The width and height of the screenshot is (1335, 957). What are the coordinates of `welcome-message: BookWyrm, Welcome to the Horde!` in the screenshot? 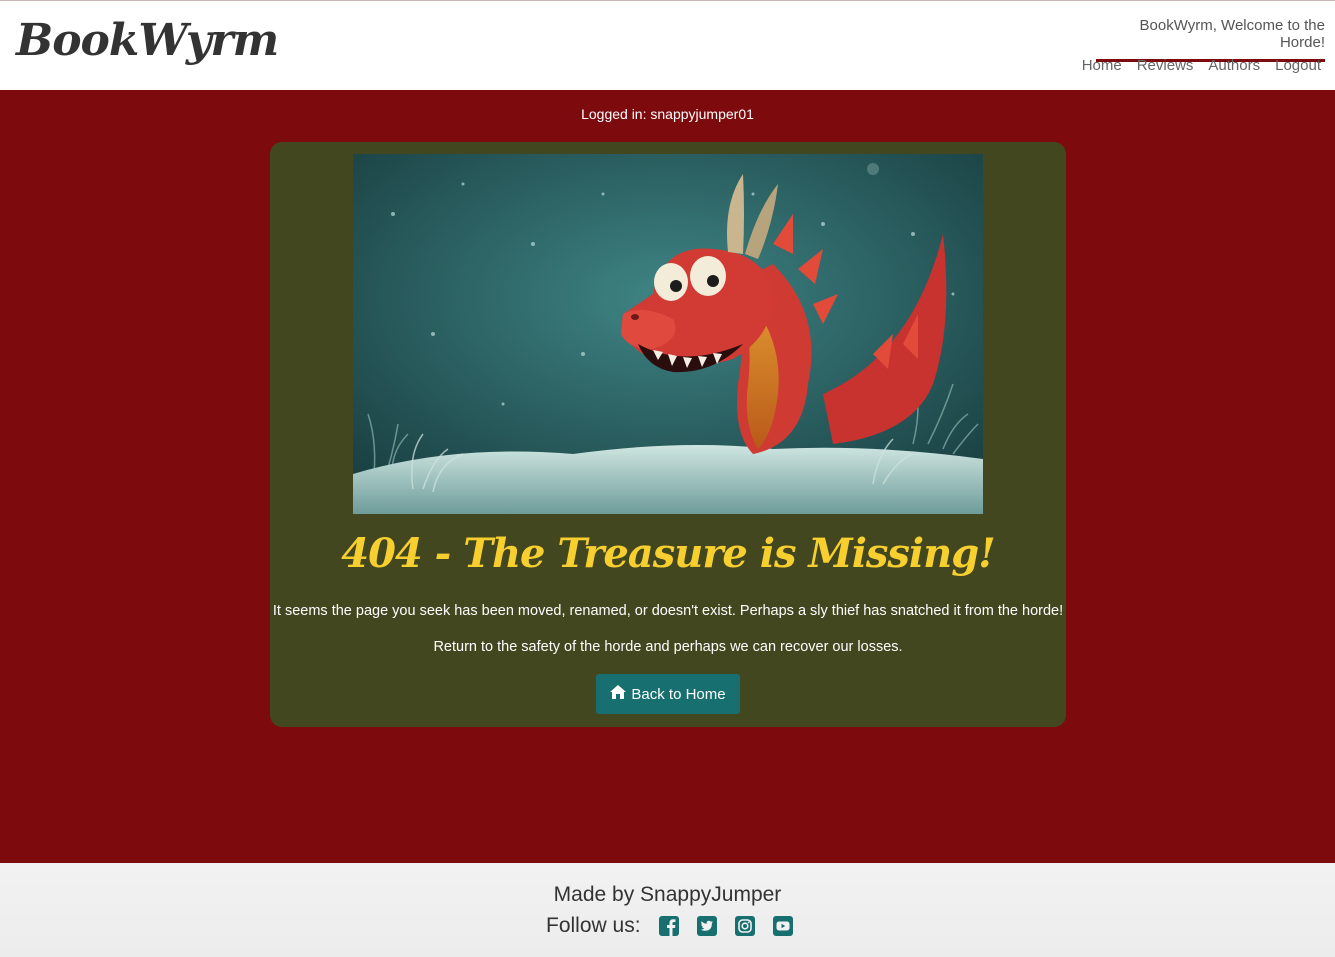 It's located at (1210, 39).